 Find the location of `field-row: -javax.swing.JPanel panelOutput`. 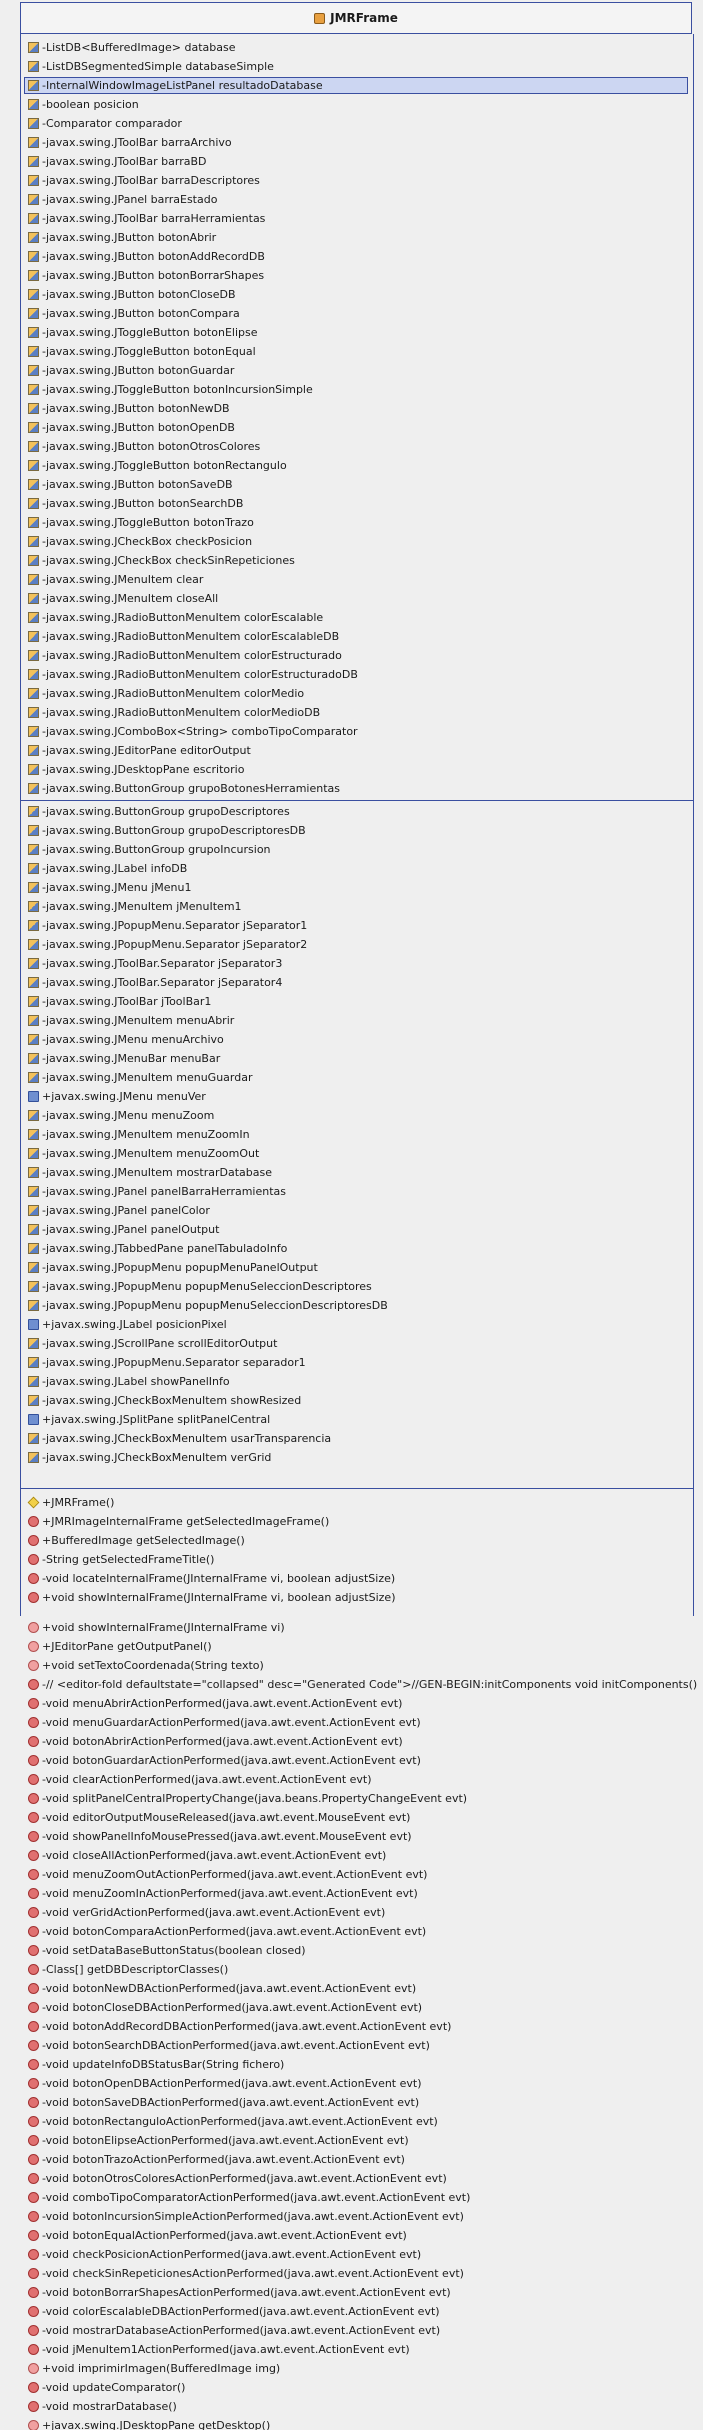

field-row: -javax.swing.JPanel panelOutput is located at coordinates (123, 1229).